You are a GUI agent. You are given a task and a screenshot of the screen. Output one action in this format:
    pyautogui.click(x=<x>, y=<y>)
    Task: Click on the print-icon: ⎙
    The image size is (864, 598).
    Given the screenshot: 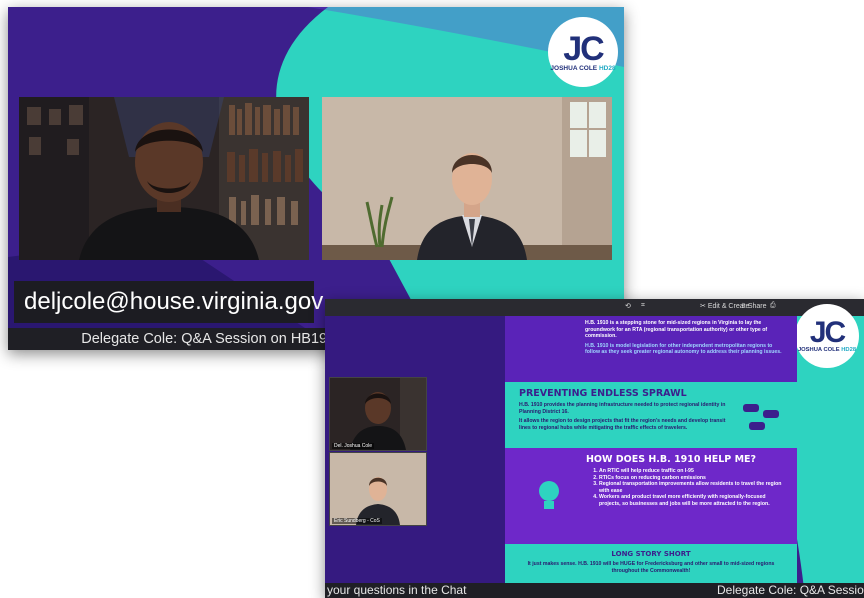 What is the action you would take?
    pyautogui.click(x=773, y=306)
    